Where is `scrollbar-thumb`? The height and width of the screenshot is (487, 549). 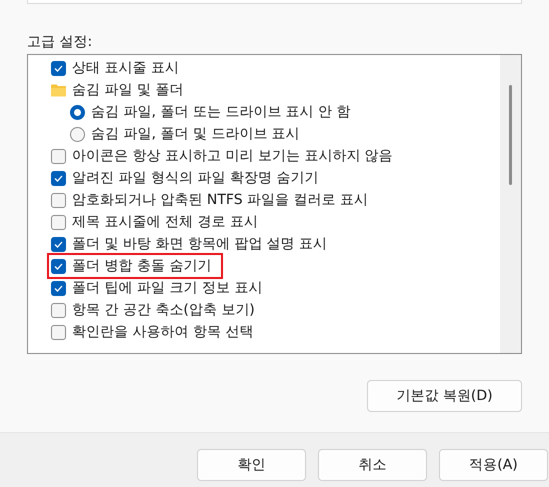 scrollbar-thumb is located at coordinates (510, 135).